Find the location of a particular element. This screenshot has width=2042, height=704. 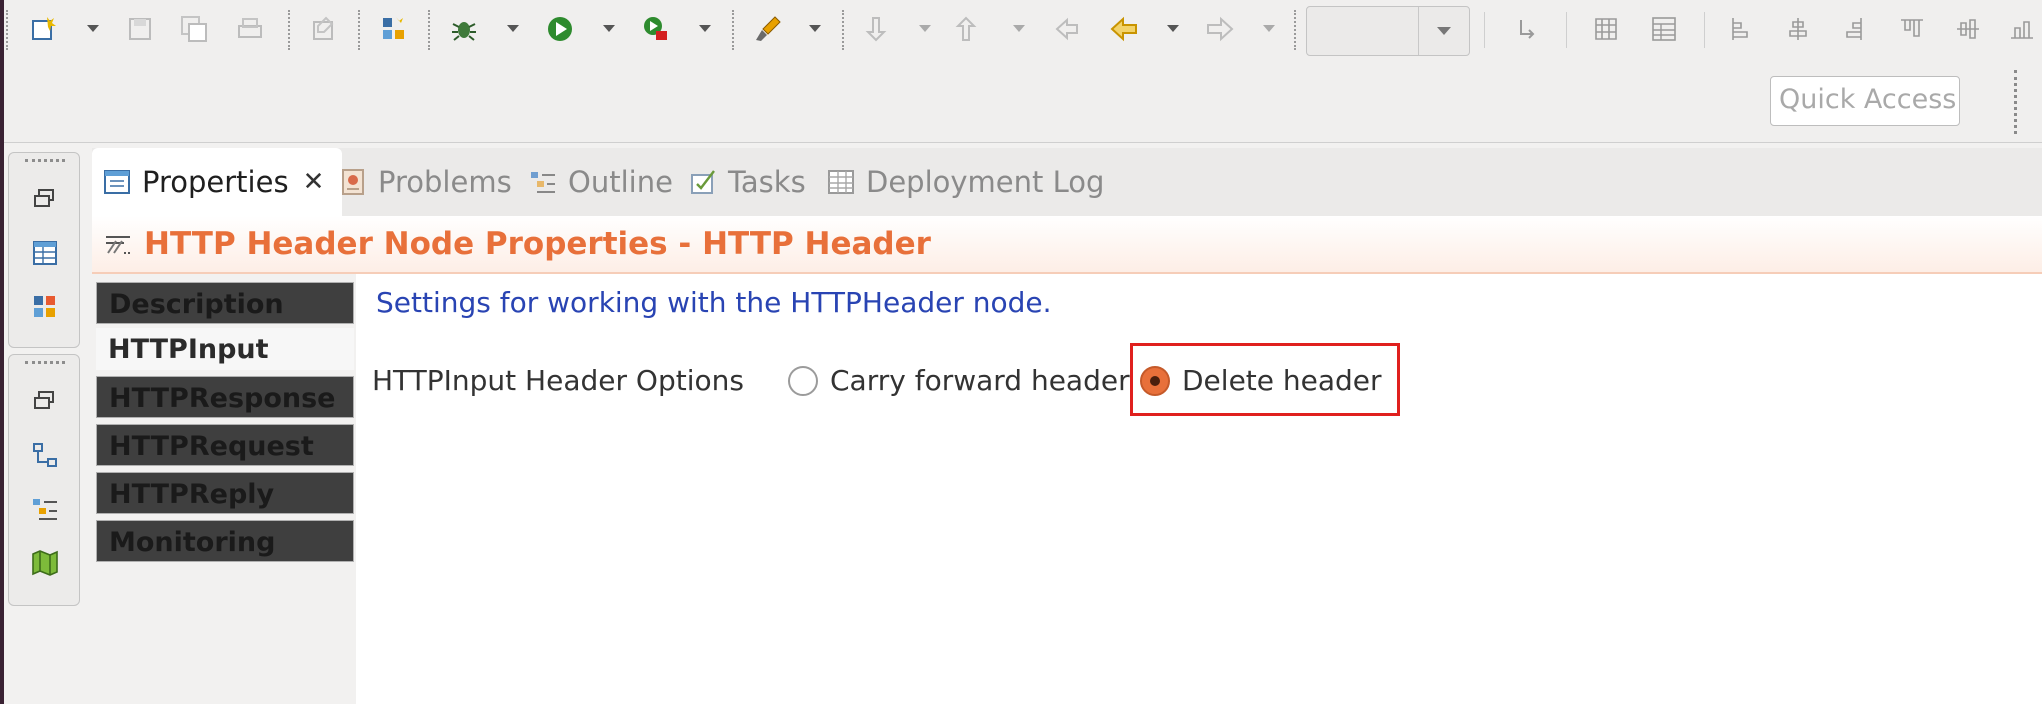

save-all-icon is located at coordinates (194, 29).